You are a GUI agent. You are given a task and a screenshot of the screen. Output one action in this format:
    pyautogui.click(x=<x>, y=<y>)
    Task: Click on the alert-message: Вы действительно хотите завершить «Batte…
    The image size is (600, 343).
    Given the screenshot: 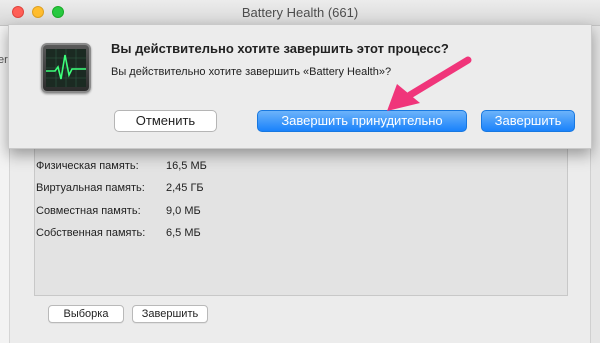 What is the action you would take?
    pyautogui.click(x=251, y=72)
    